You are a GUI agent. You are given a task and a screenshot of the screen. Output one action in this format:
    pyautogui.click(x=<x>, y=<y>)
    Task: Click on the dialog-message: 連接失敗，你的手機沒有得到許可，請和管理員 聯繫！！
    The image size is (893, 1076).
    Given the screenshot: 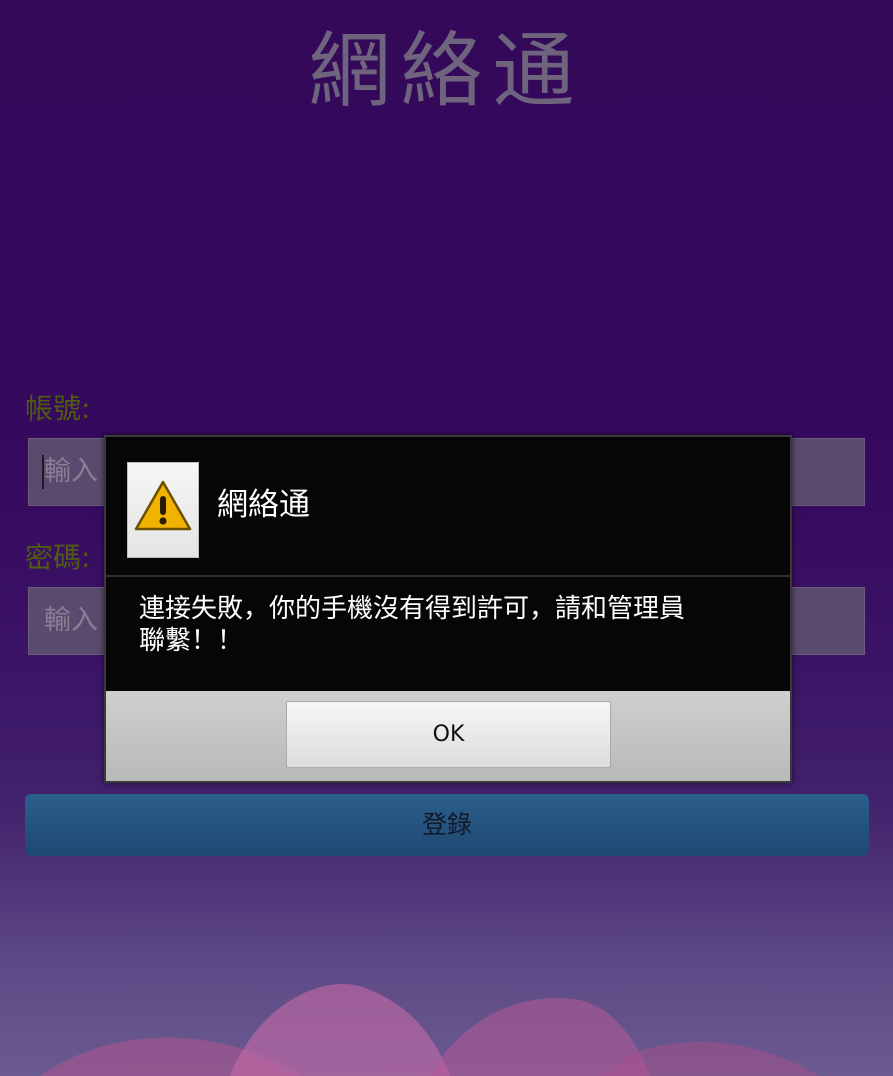 What is the action you would take?
    pyautogui.click(x=459, y=625)
    